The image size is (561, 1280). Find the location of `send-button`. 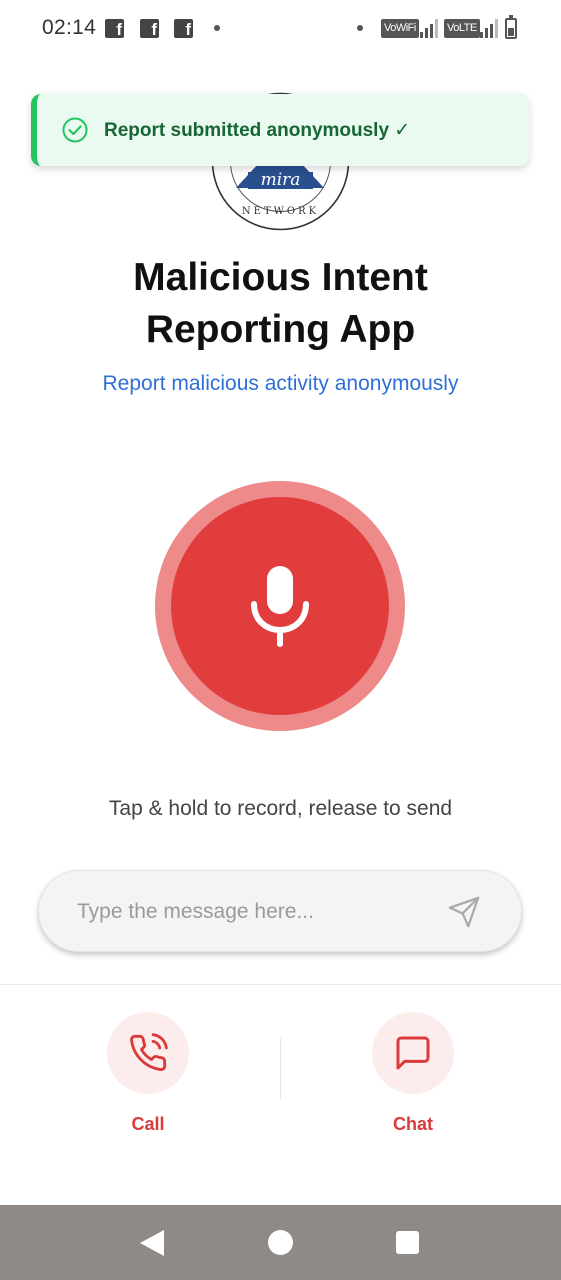

send-button is located at coordinates (464, 912).